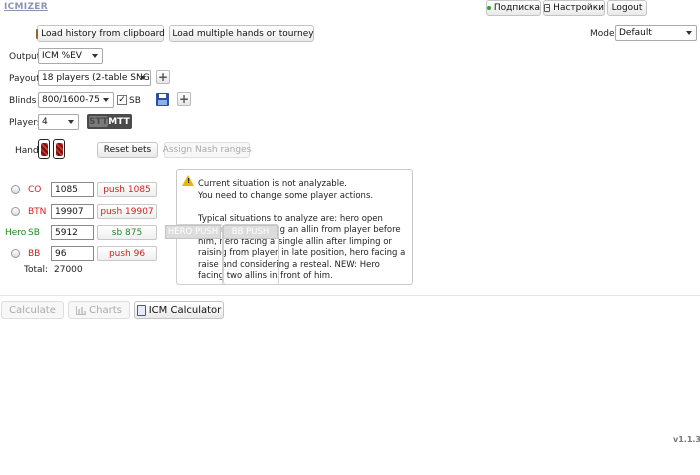 This screenshot has width=700, height=475. I want to click on position-label: BTN, so click(37, 212).